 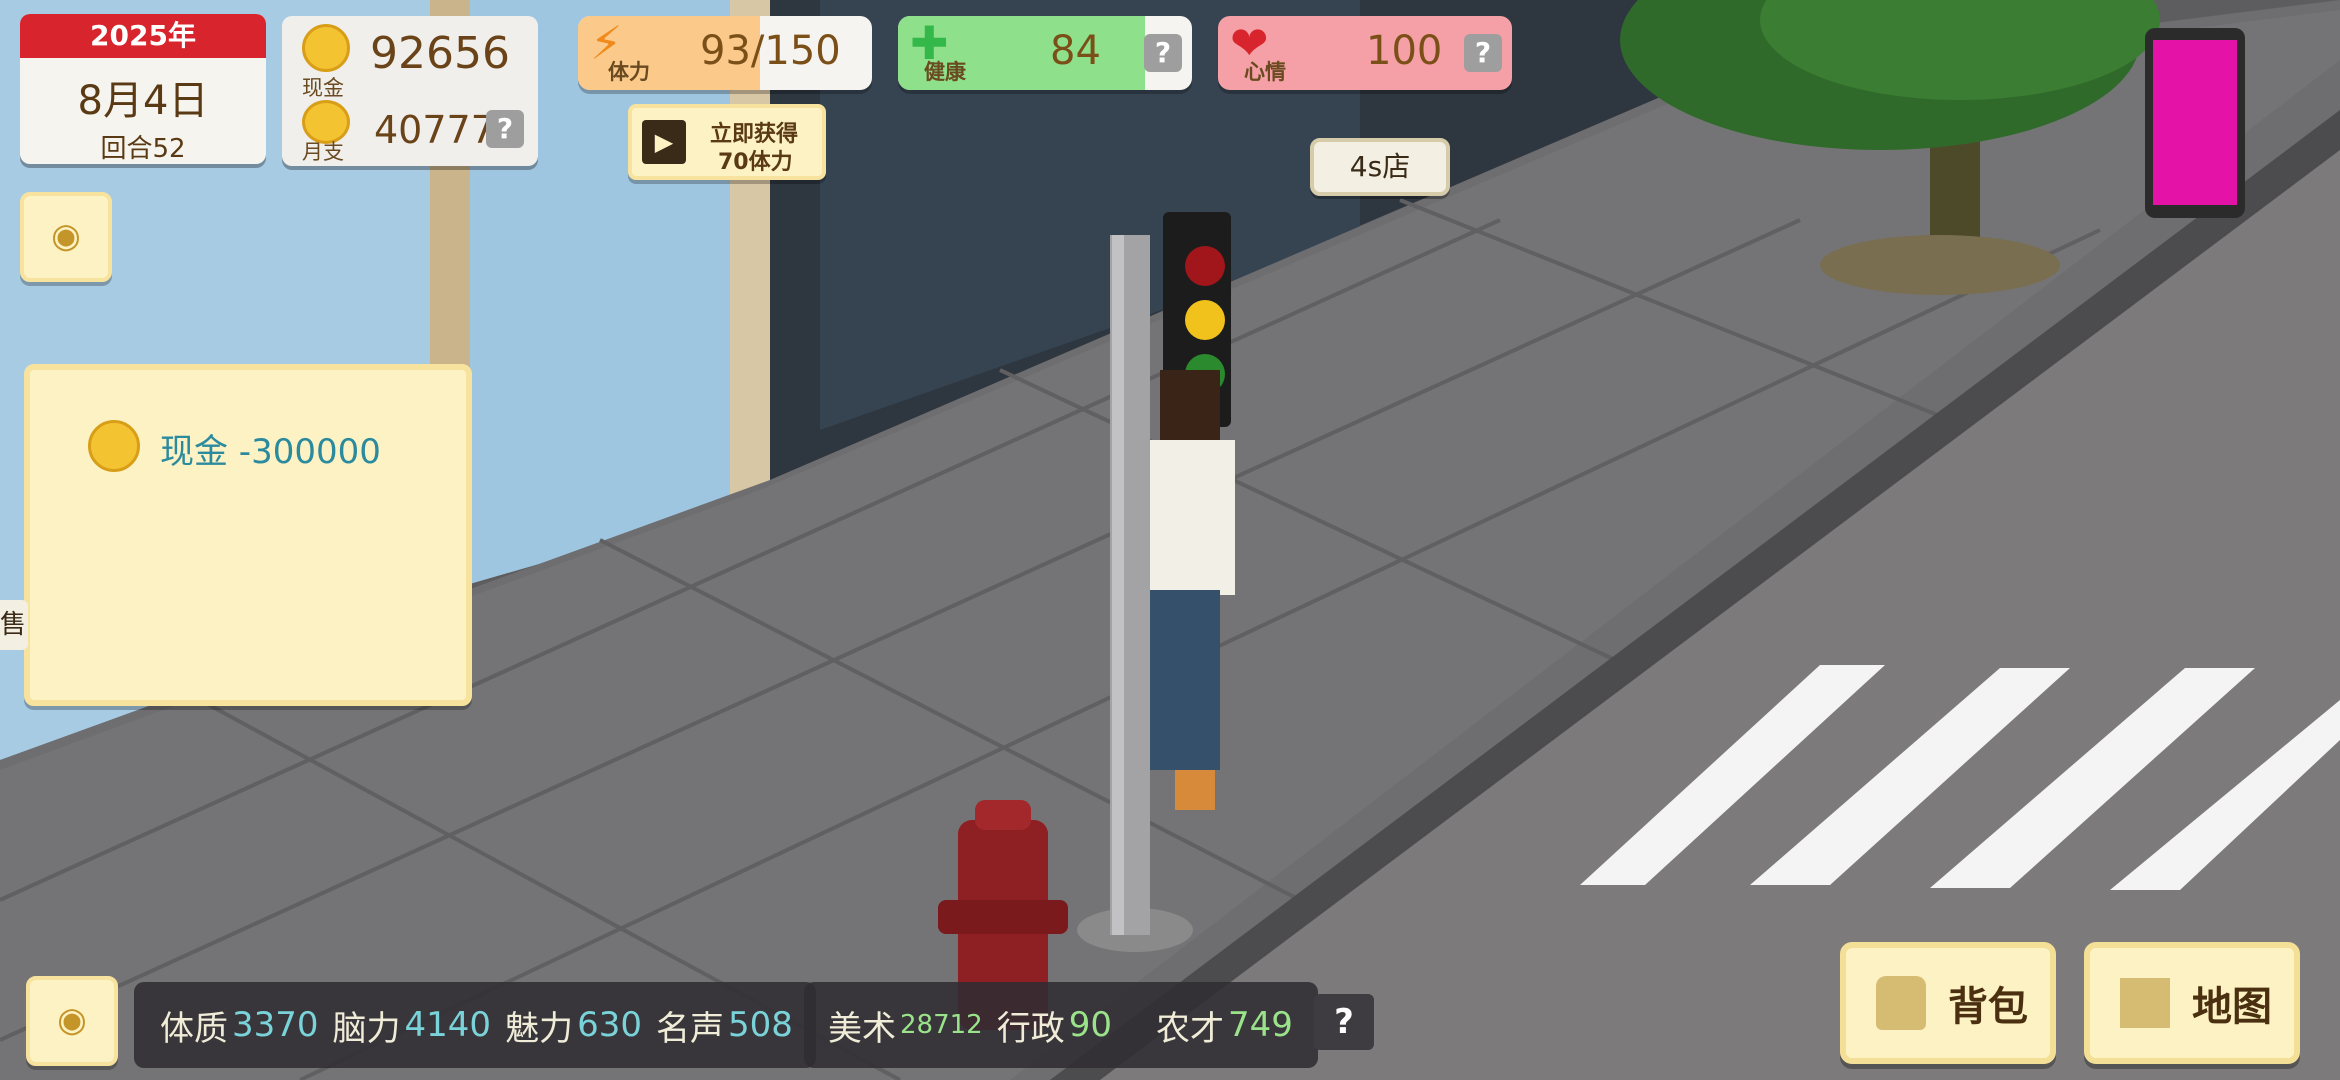 I want to click on stamina-value: 93/150, so click(x=770, y=51).